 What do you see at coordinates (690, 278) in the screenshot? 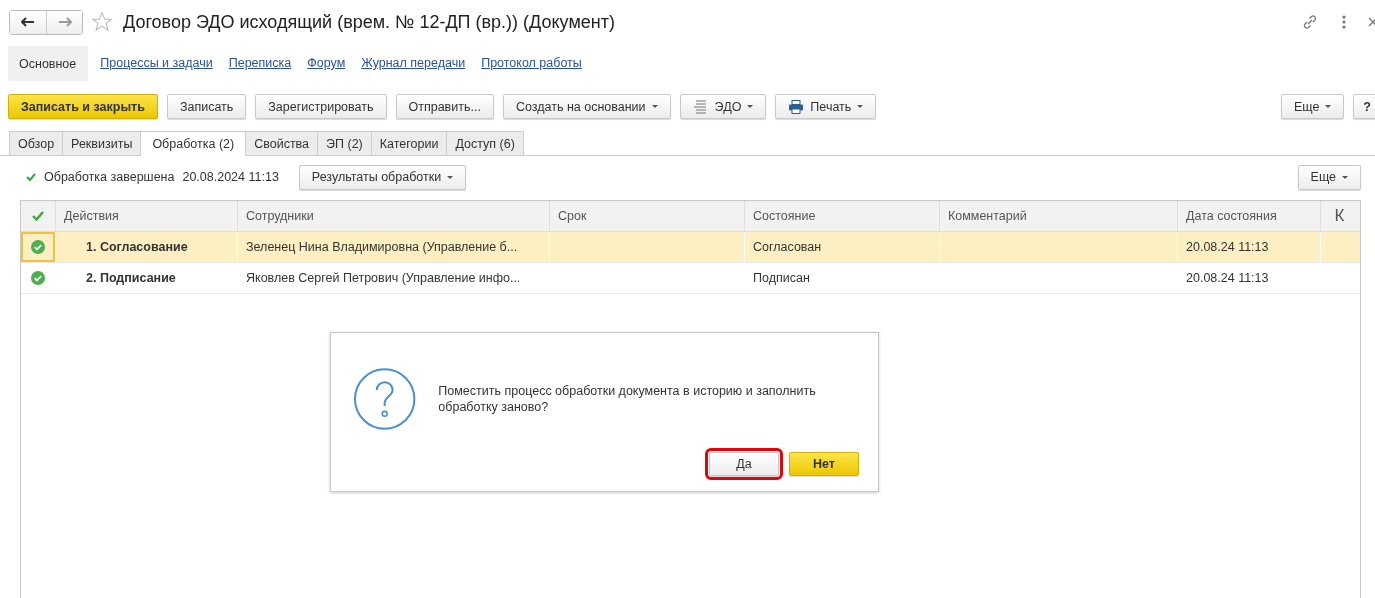
I see `table-row: 2. Подписание Яковлев Сергей Петрович (Управление инфо... Подписан 20.08.24 11:13` at bounding box center [690, 278].